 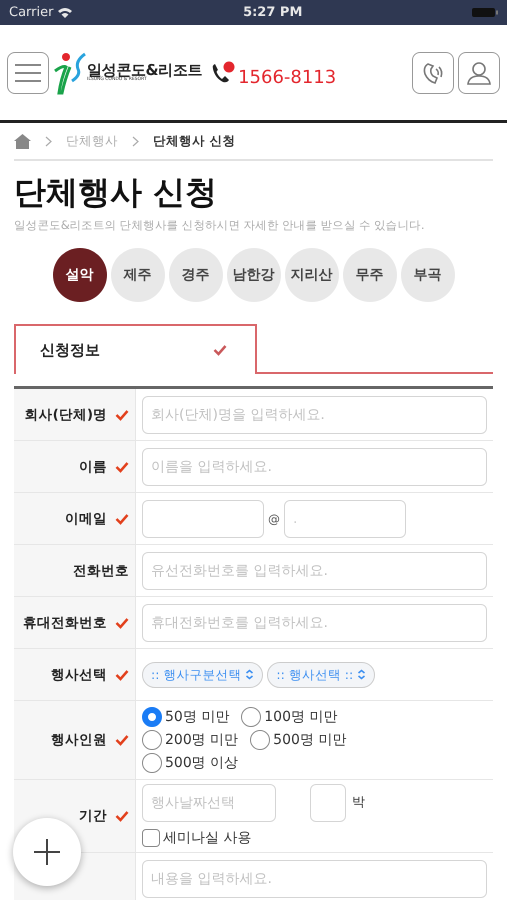 What do you see at coordinates (253, 275) in the screenshot?
I see `location-tab: 남한강` at bounding box center [253, 275].